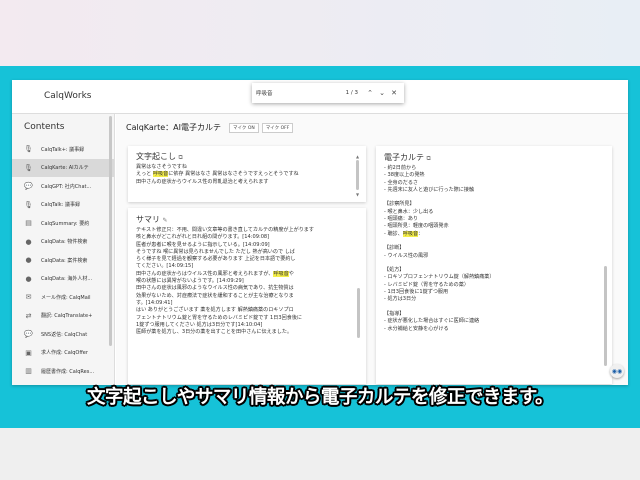 This screenshot has height=480, width=640. Describe the element at coordinates (320, 397) in the screenshot. I see `caption-text: 文字起こしやサマリ情報から電子カルテを修正できます。` at that location.